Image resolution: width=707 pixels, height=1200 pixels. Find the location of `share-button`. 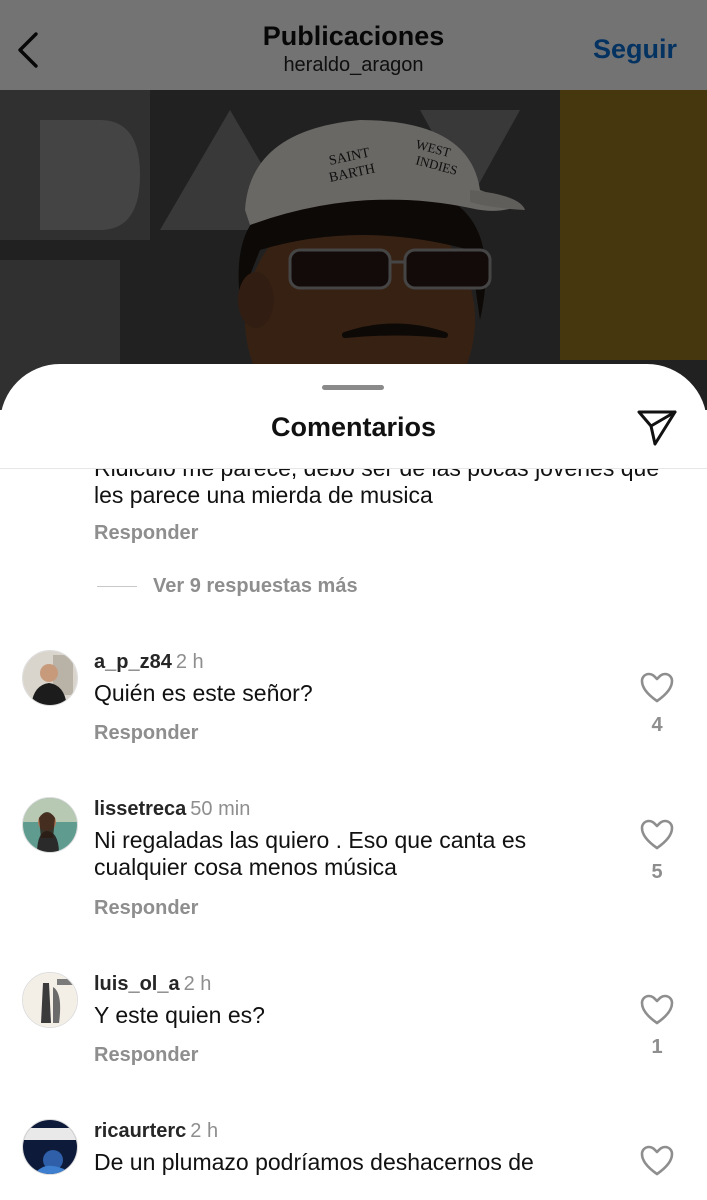

share-button is located at coordinates (657, 428).